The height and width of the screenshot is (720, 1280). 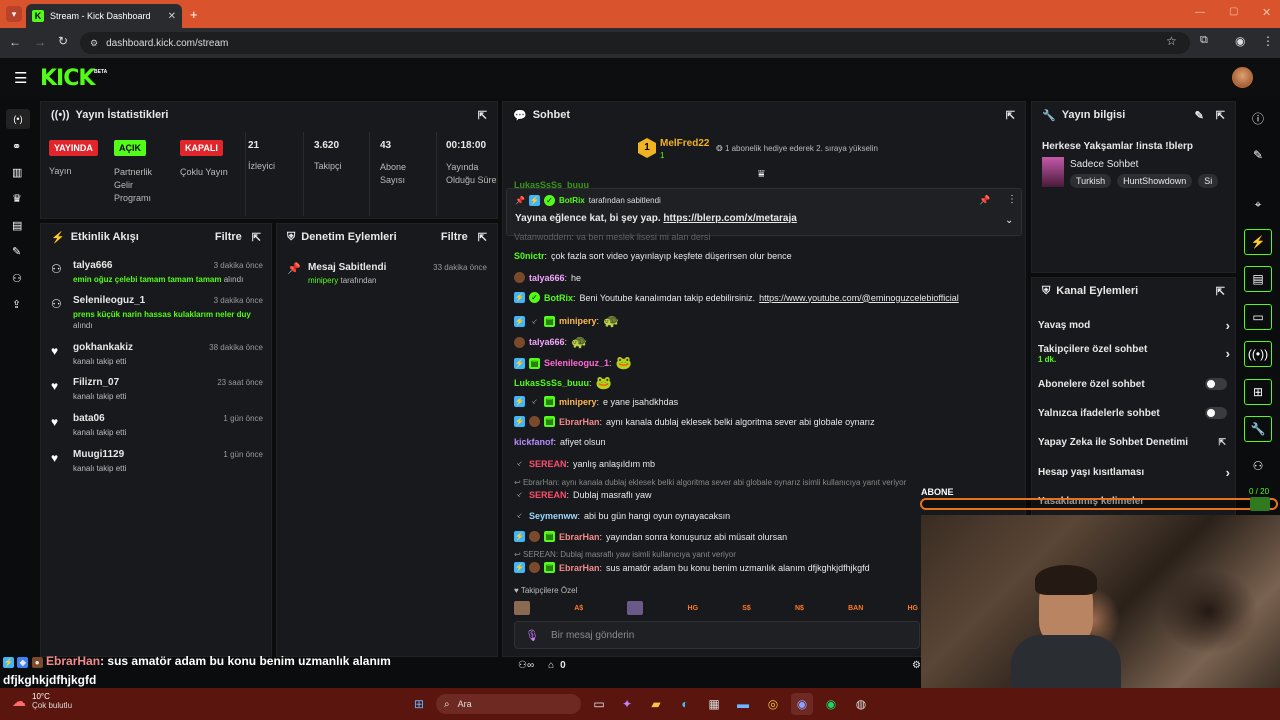 What do you see at coordinates (109, 300) in the screenshot?
I see `activity-user: Selenileoguz_1` at bounding box center [109, 300].